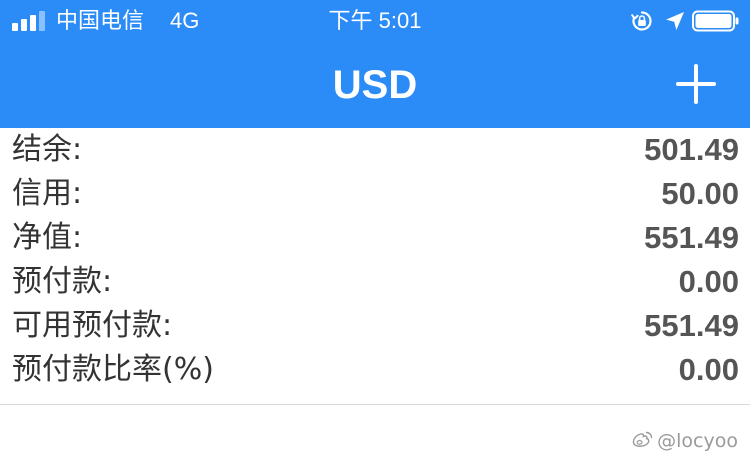 The image size is (750, 474). I want to click on free-margin-label: 可用预付款:, so click(92, 325).